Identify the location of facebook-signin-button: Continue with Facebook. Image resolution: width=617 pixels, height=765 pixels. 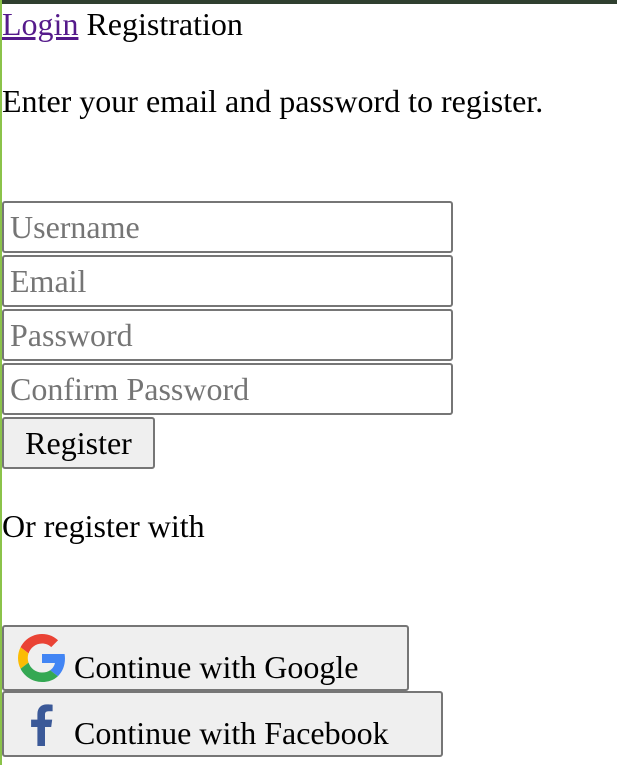
(222, 724).